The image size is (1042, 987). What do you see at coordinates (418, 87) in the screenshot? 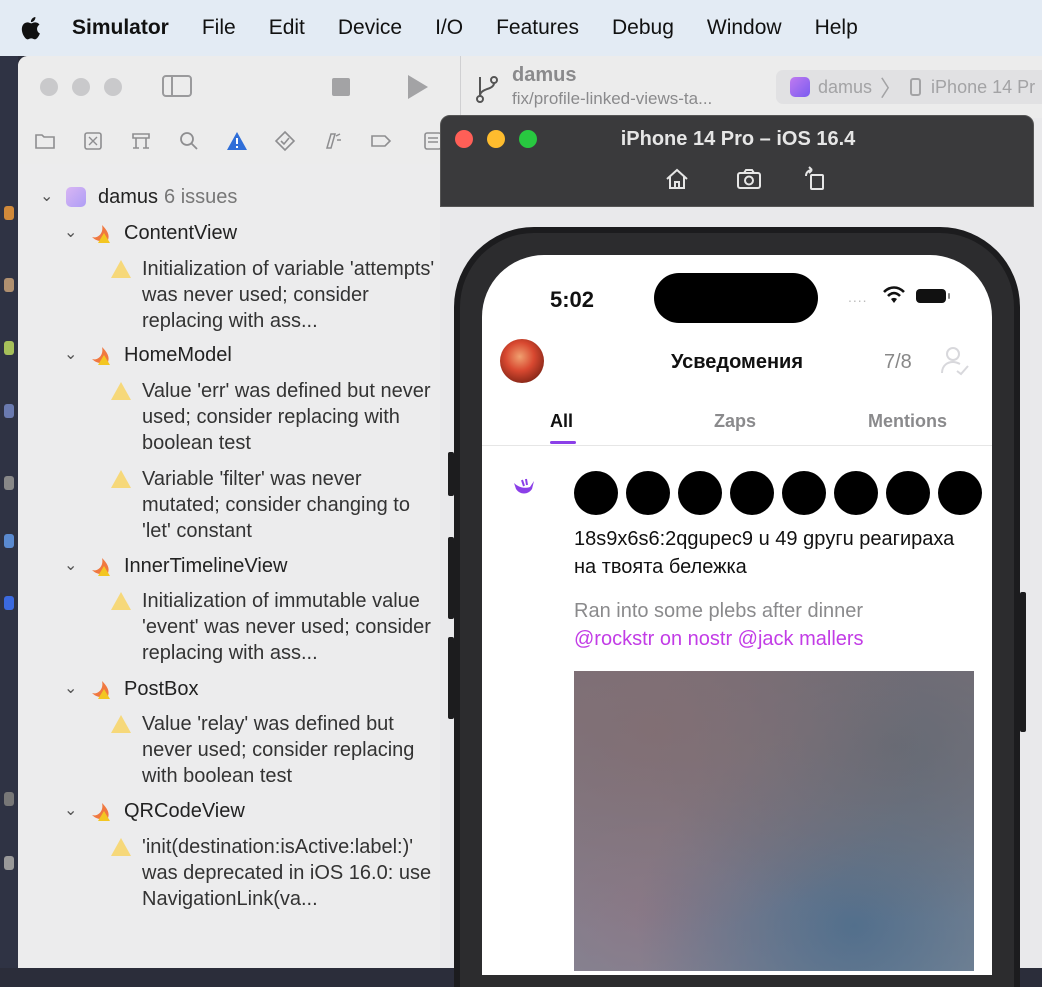
I see `run-icon` at bounding box center [418, 87].